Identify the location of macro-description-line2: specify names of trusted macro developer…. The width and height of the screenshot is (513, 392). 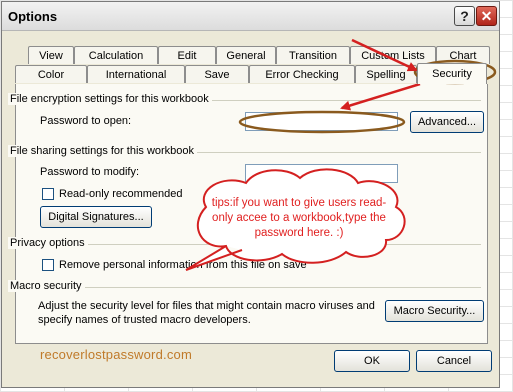
(144, 320).